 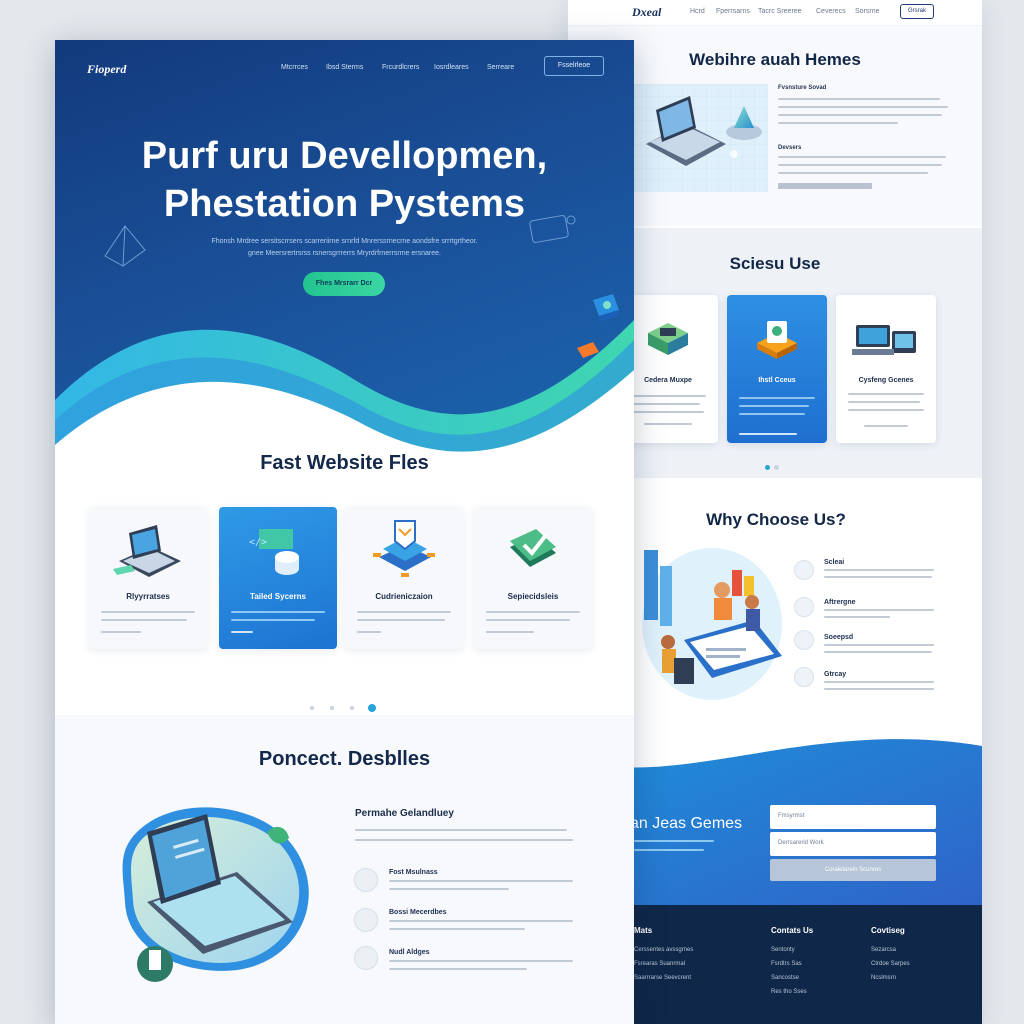 I want to click on chat-icon, so click(x=366, y=880).